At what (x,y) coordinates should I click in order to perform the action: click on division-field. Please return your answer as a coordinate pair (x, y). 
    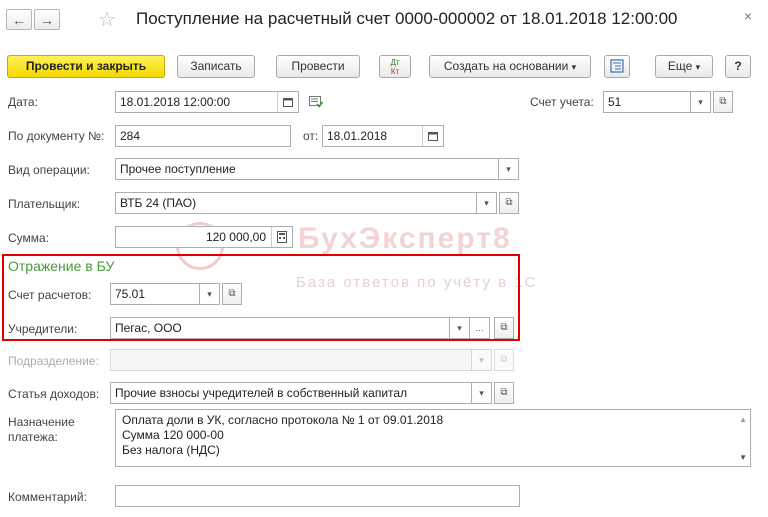
    Looking at the image, I should click on (291, 360).